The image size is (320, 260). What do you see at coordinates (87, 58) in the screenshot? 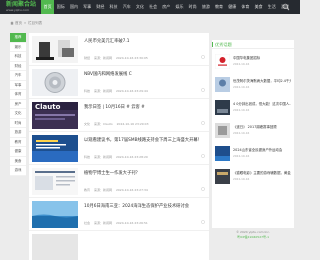
I see `article-category: 财经` at bounding box center [87, 58].